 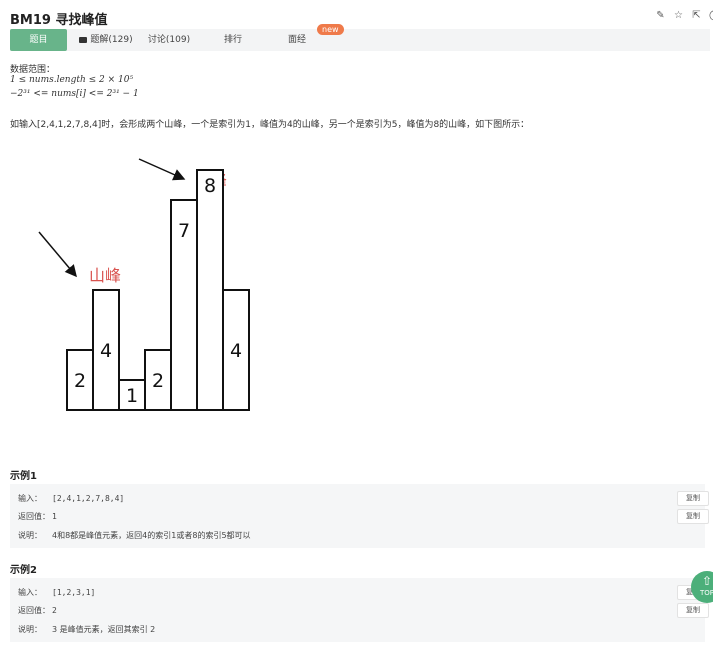 I want to click on back-to-top-label: TOP, so click(x=706, y=593).